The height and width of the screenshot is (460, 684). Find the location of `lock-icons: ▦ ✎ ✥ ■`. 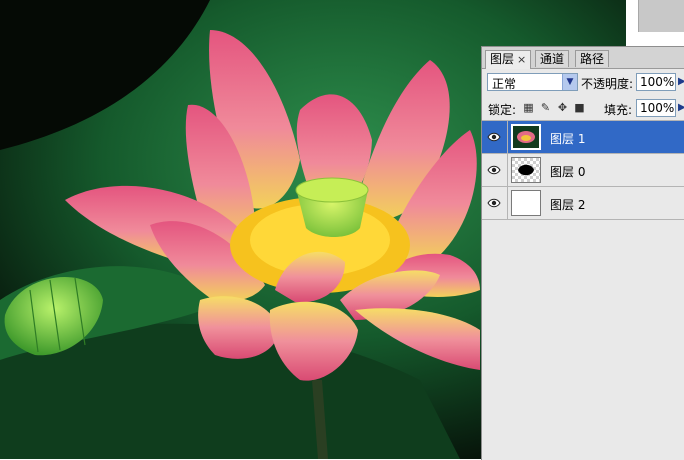

lock-icons: ▦ ✎ ✥ ■ is located at coordinates (556, 107).